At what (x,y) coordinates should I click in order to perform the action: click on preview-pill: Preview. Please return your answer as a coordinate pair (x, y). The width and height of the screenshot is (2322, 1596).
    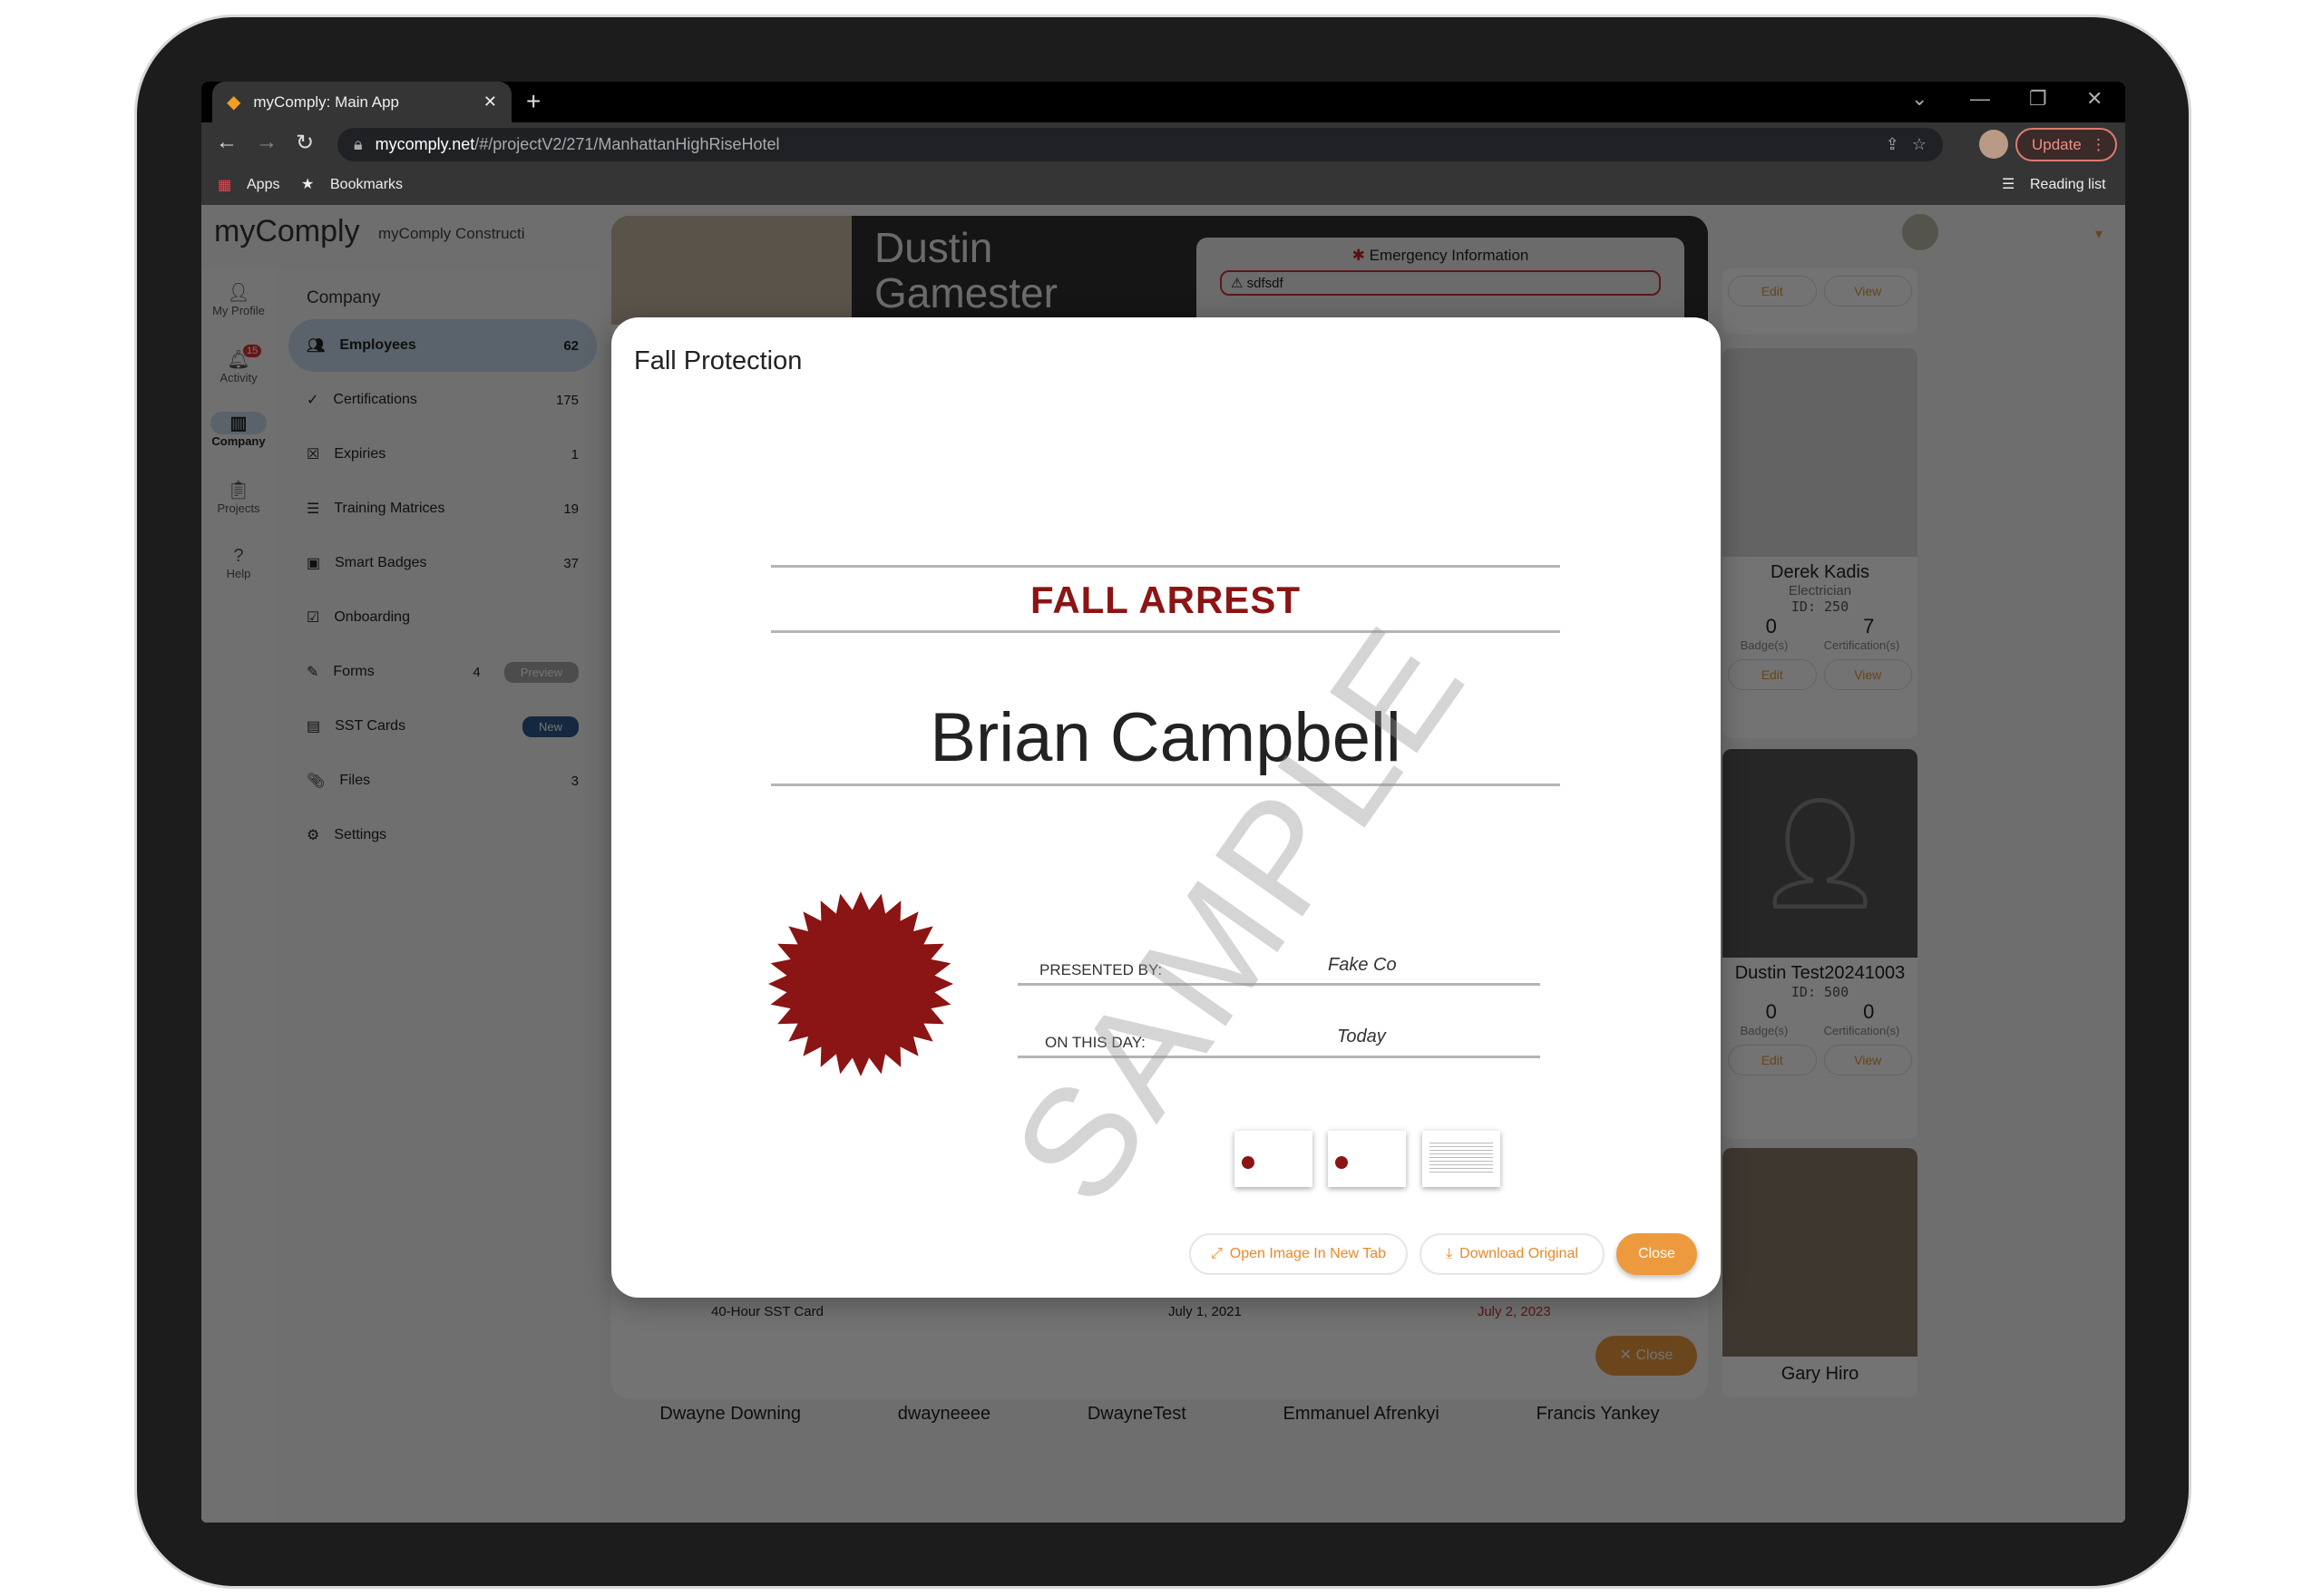
    Looking at the image, I should click on (541, 672).